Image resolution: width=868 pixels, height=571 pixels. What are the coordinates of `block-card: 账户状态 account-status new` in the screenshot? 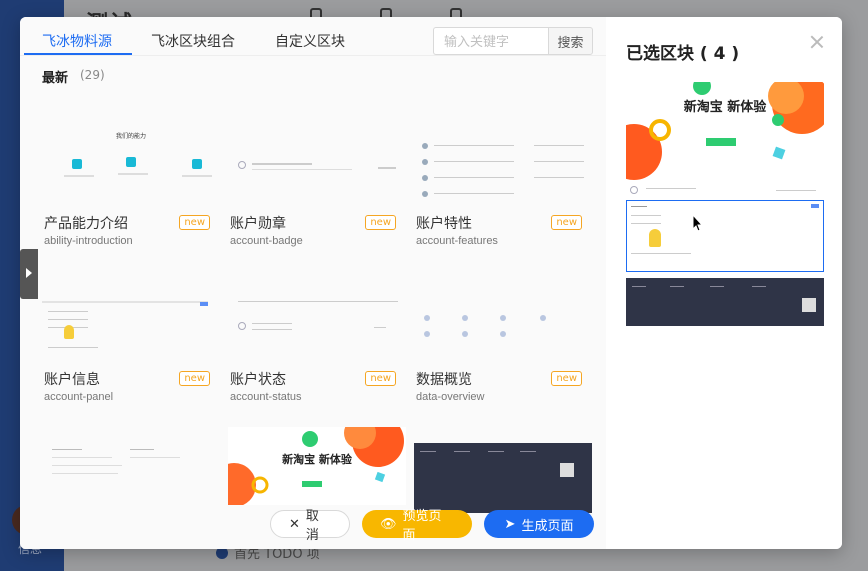 It's located at (317, 342).